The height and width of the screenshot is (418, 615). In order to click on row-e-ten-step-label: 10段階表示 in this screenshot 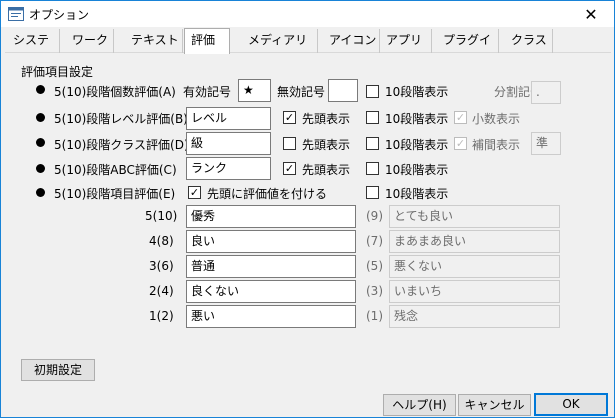, I will do `click(417, 194)`.